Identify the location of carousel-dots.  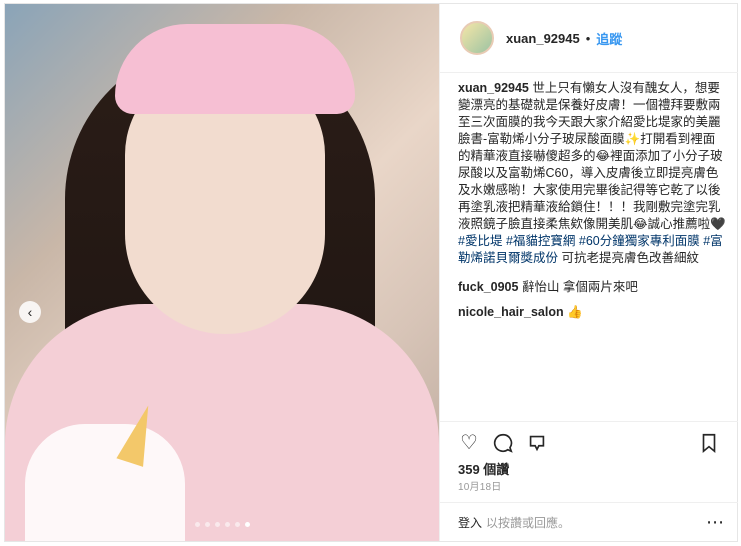
(222, 524).